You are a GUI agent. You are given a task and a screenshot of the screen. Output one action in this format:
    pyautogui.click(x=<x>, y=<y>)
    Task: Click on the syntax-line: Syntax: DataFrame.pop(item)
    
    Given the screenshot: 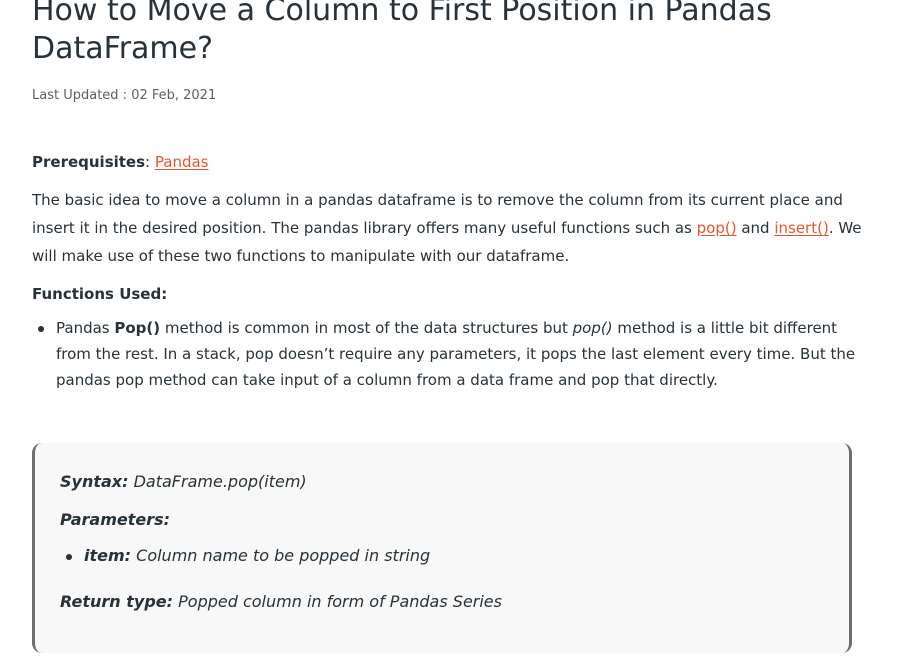 What is the action you would take?
    pyautogui.click(x=442, y=482)
    